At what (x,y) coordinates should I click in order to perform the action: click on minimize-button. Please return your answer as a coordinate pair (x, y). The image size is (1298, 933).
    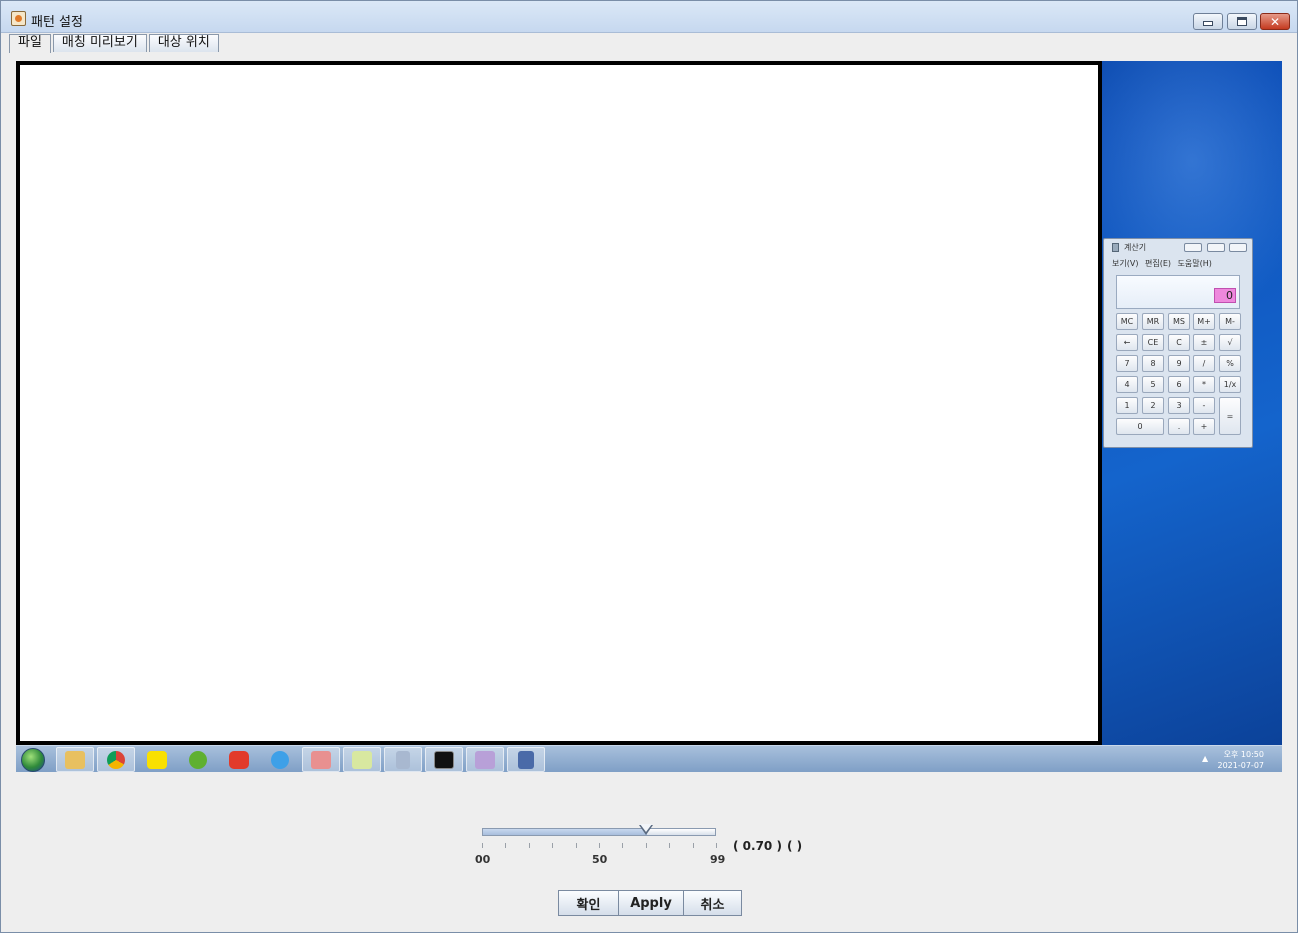
    Looking at the image, I should click on (1208, 21).